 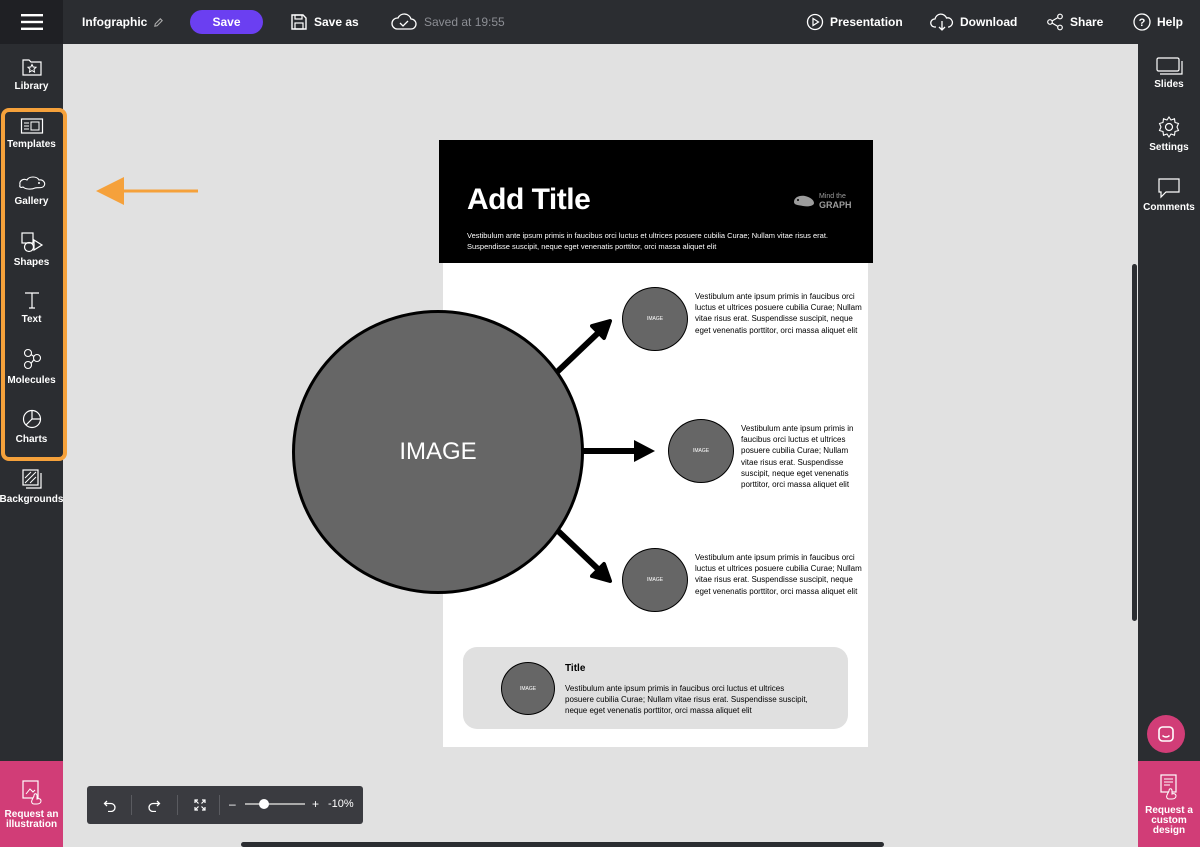 What do you see at coordinates (942, 22) in the screenshot?
I see `cloud-download-icon` at bounding box center [942, 22].